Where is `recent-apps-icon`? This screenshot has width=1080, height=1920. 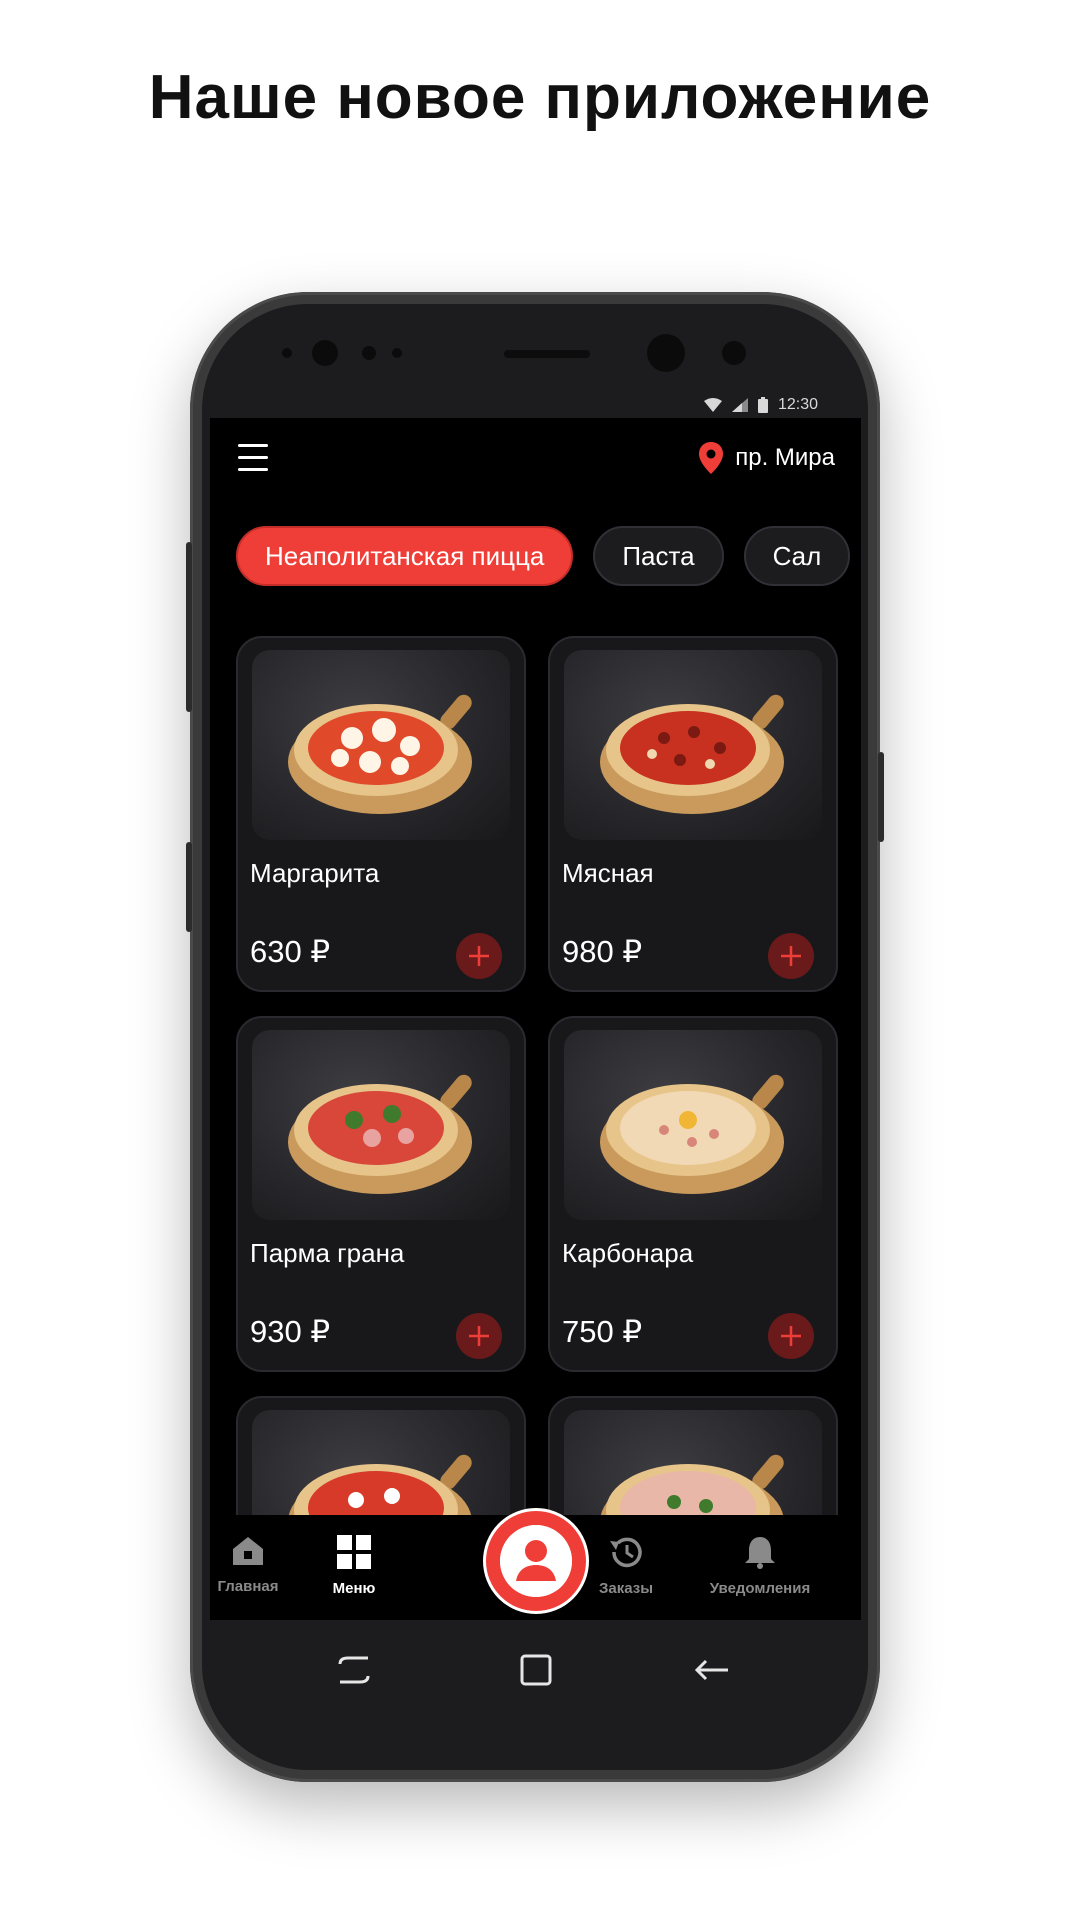
recent-apps-icon is located at coordinates (354, 1670).